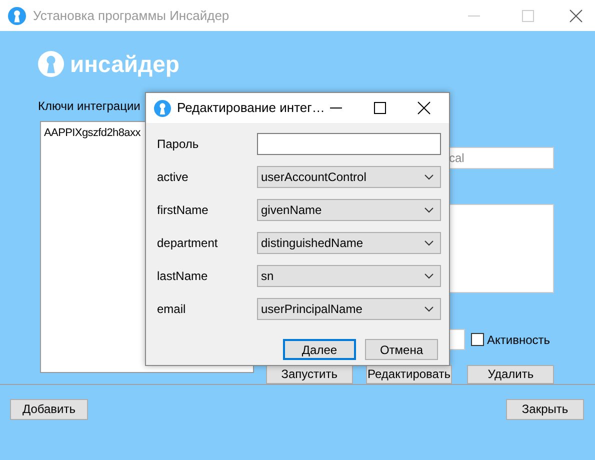  What do you see at coordinates (89, 106) in the screenshot?
I see `keys-label: Ключи интеграции` at bounding box center [89, 106].